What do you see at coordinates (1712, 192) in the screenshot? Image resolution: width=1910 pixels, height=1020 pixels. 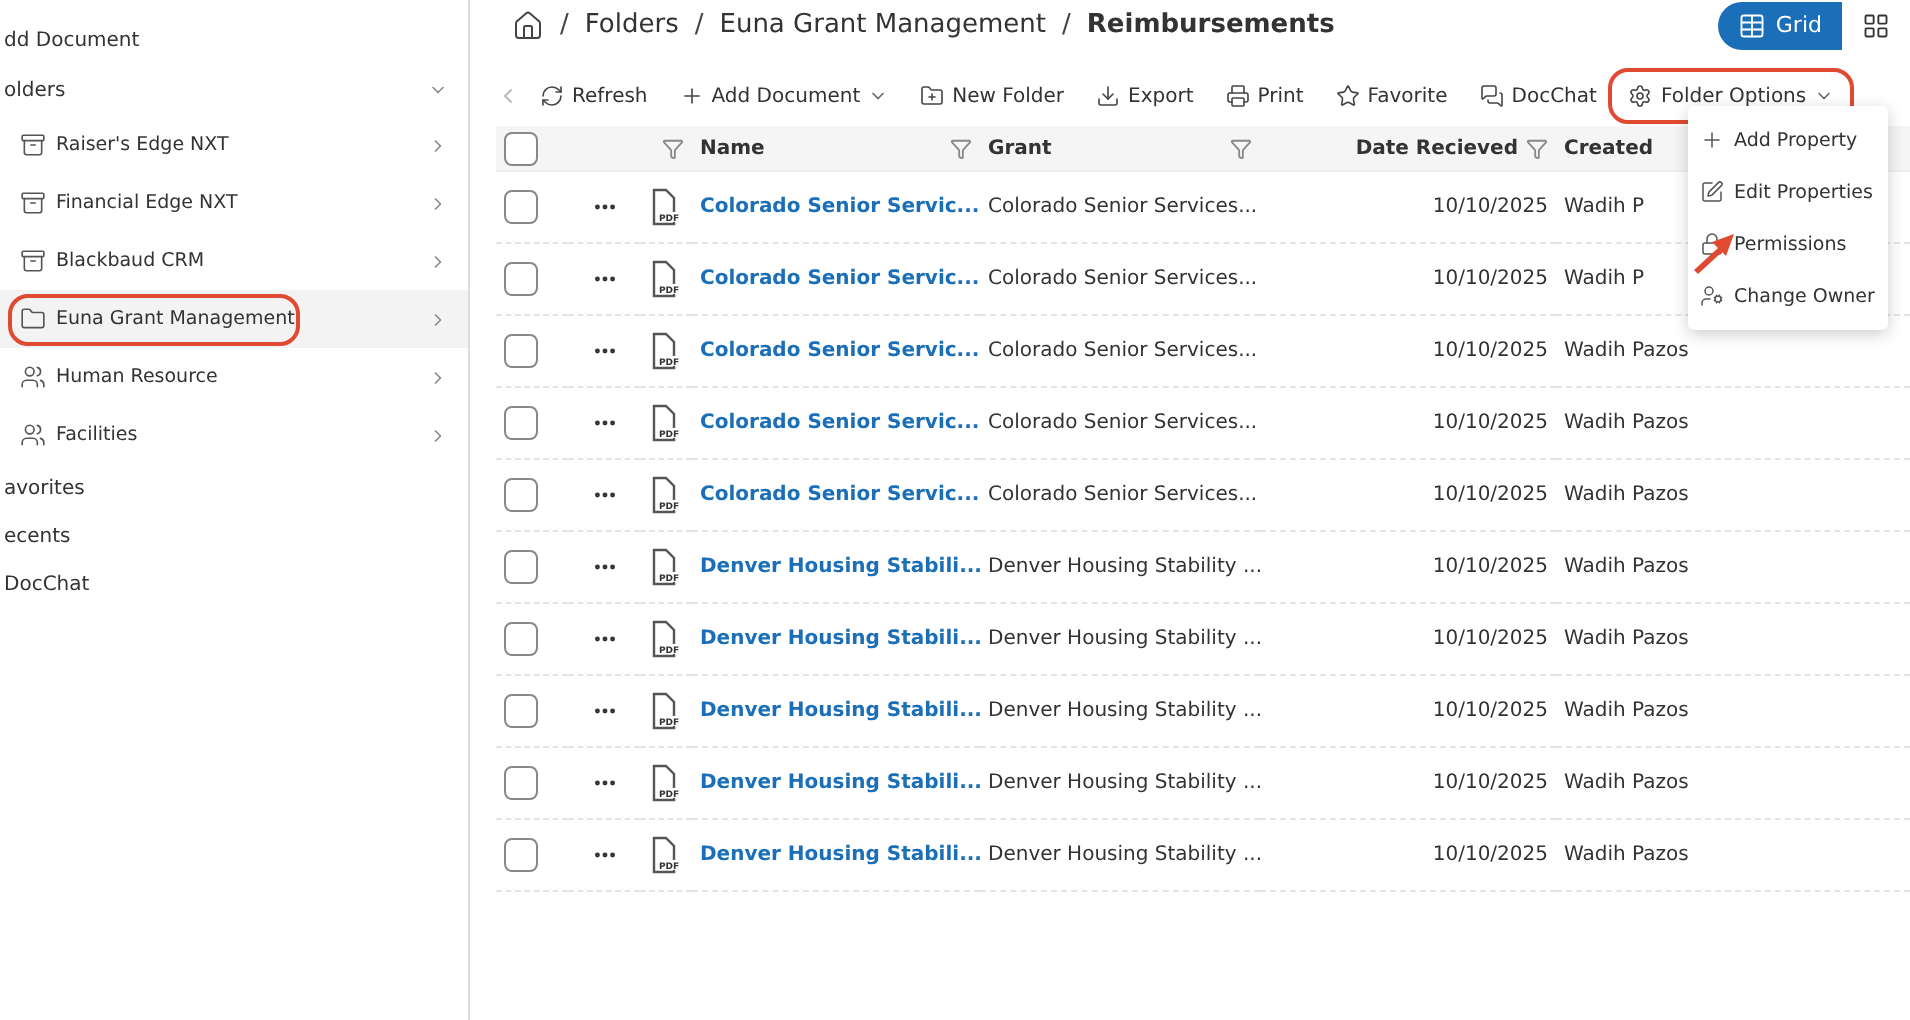 I see `edit-icon` at bounding box center [1712, 192].